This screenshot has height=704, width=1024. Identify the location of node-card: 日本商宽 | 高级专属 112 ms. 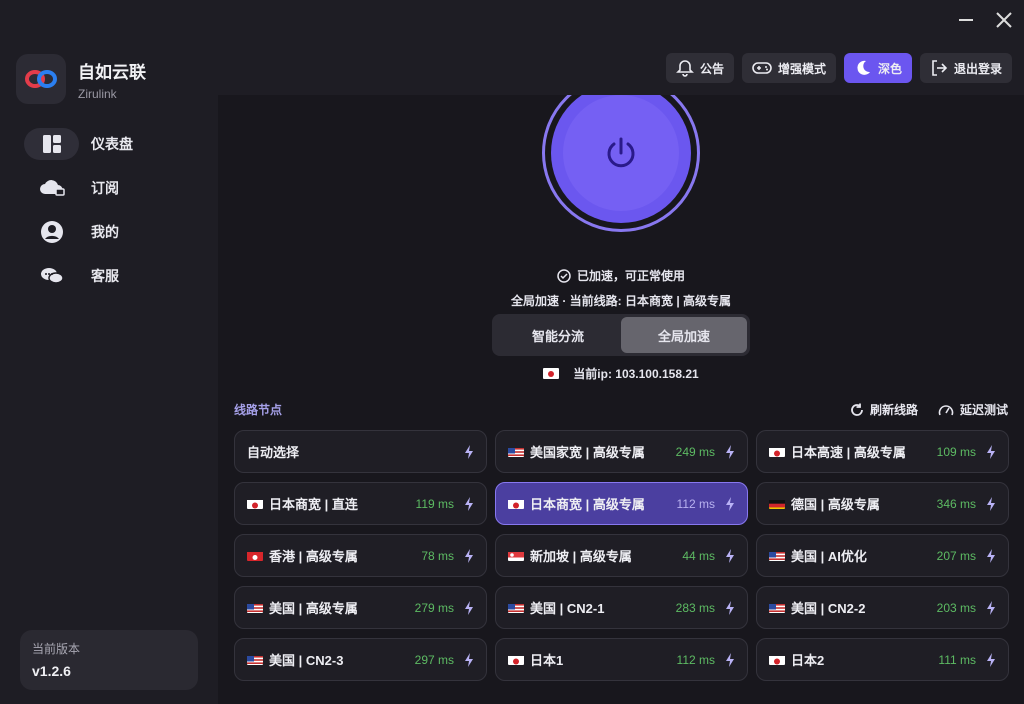
(621, 503).